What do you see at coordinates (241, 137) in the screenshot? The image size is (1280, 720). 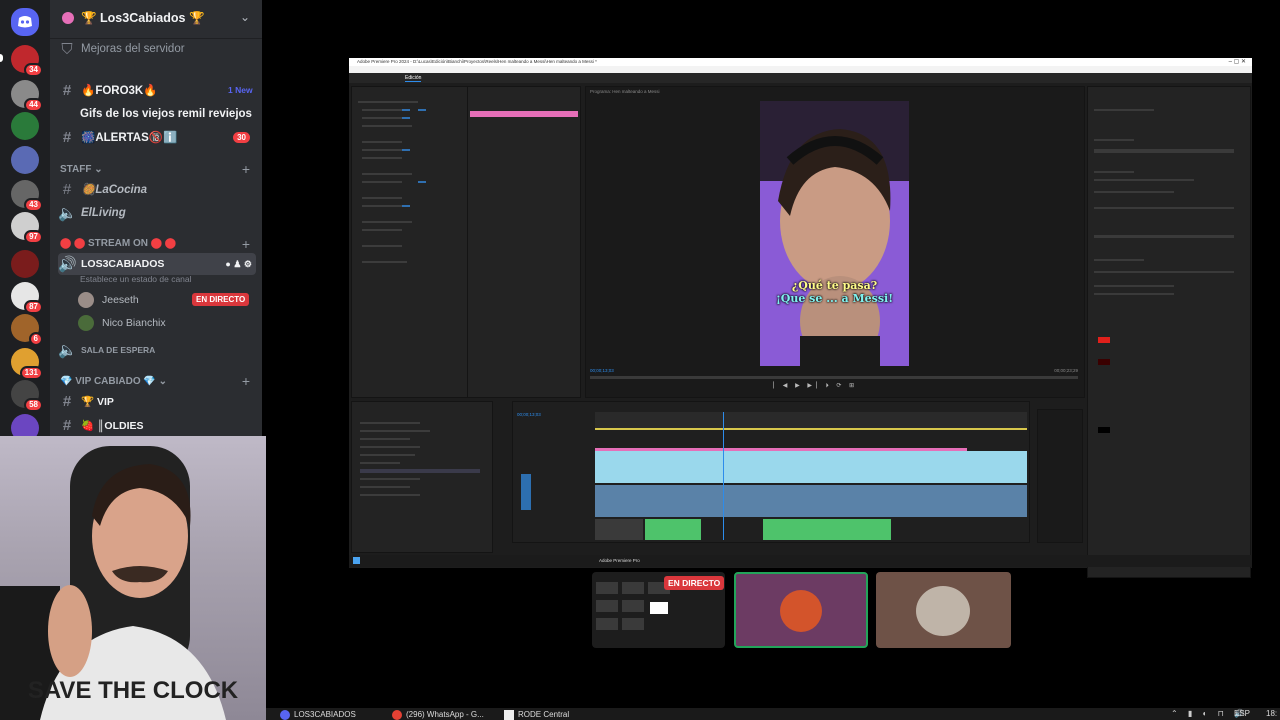 I see `mention-badge: 30` at bounding box center [241, 137].